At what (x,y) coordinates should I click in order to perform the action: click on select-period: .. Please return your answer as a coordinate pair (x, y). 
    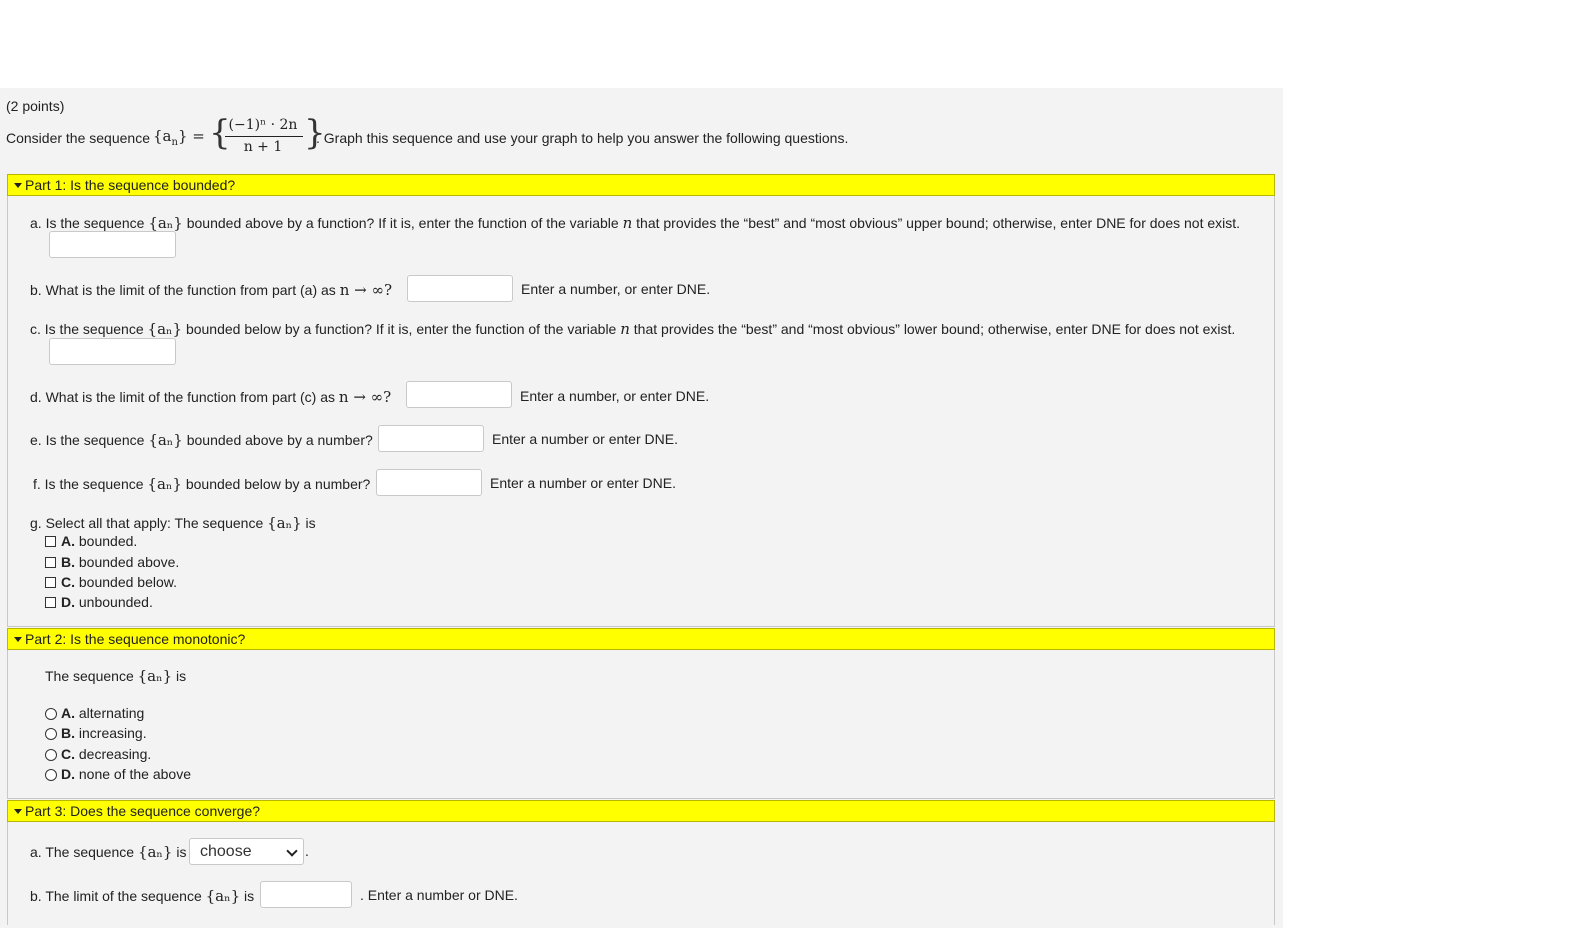
    Looking at the image, I should click on (307, 851).